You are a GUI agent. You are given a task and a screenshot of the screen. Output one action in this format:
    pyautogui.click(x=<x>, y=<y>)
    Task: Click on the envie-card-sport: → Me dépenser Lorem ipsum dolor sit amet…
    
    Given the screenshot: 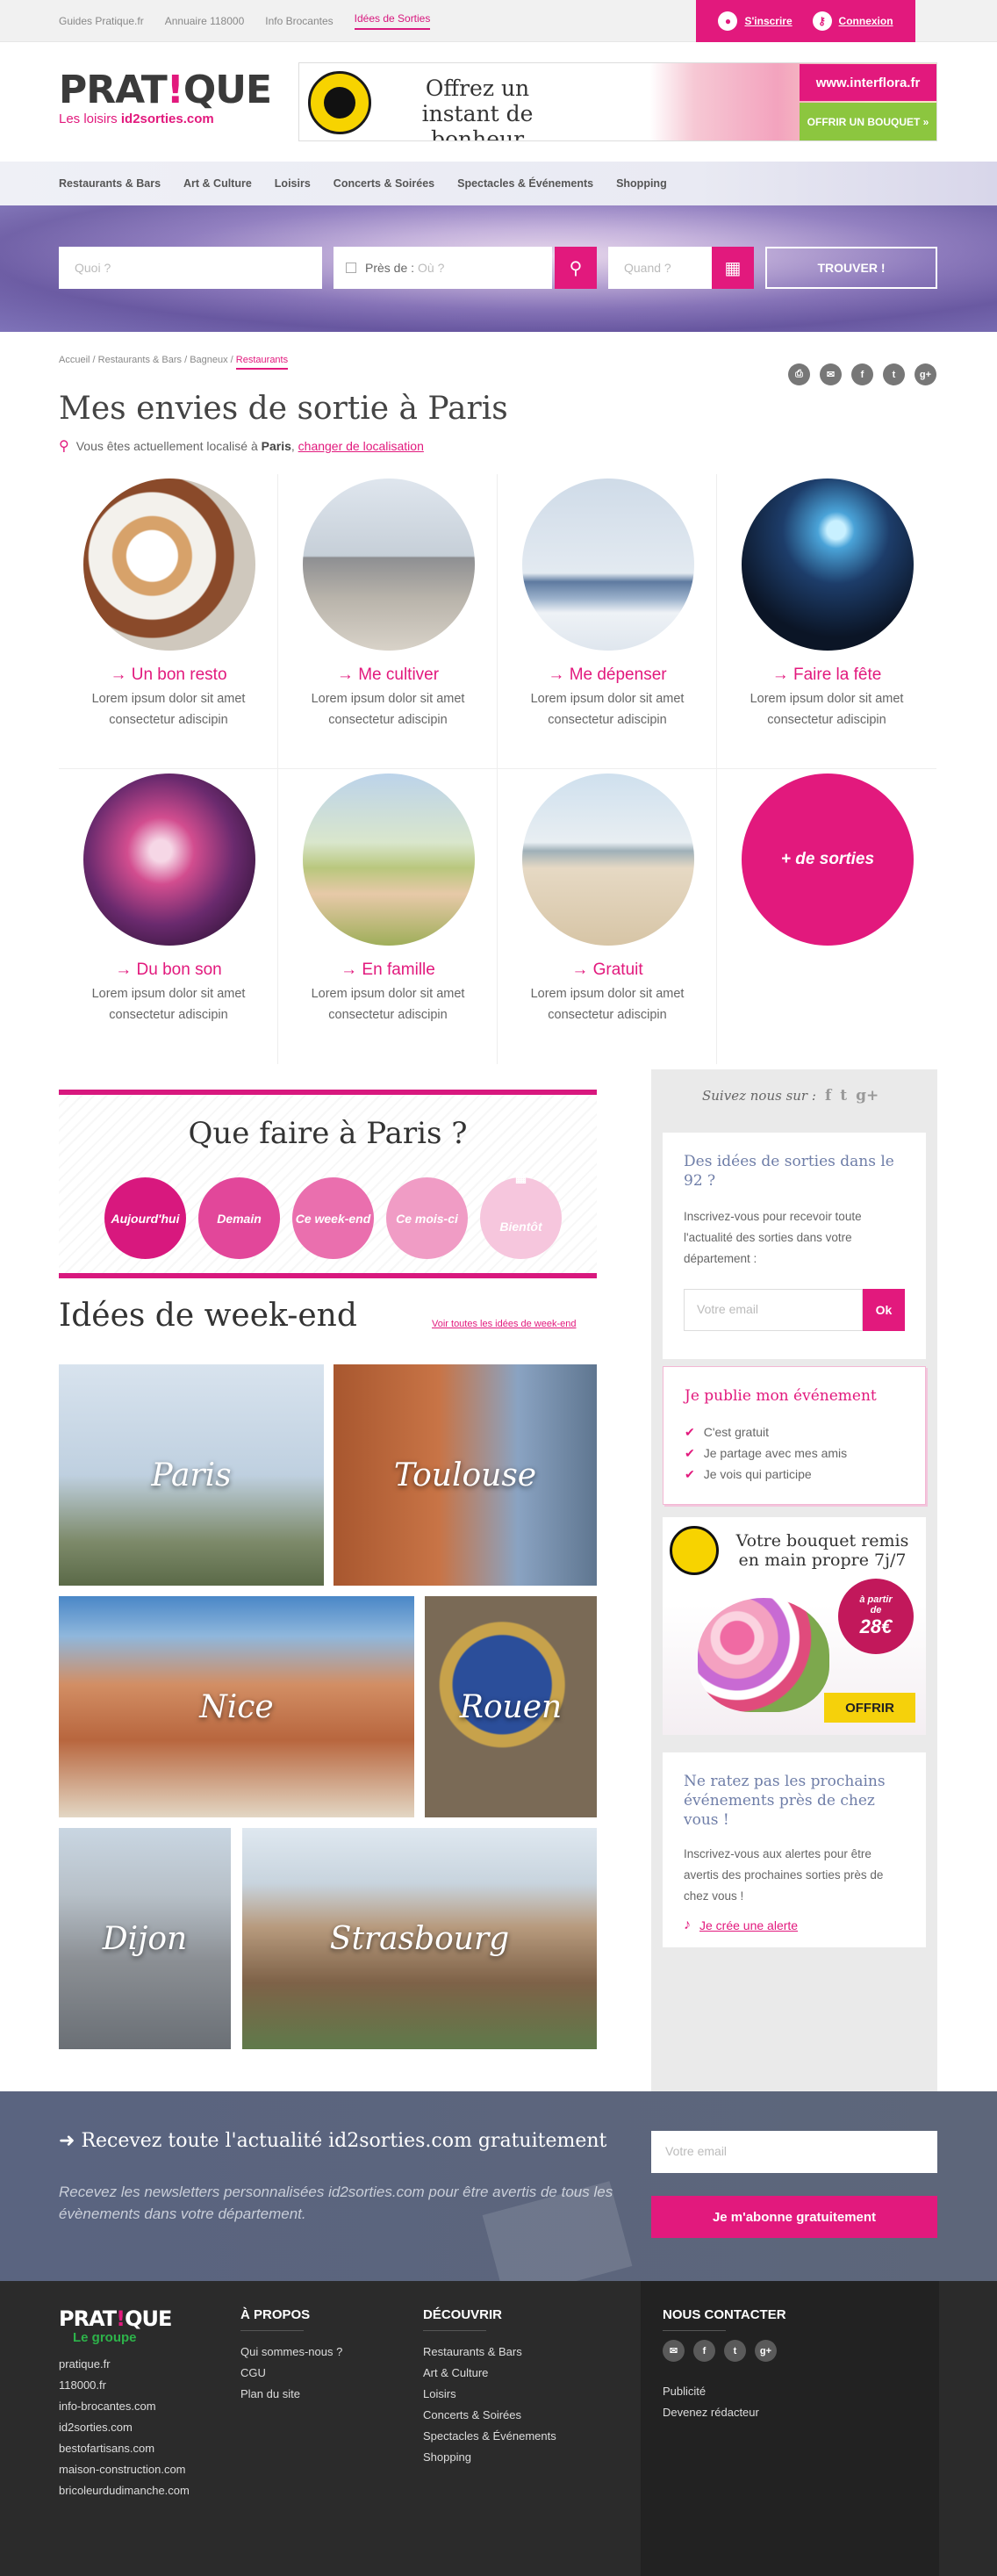 What is the action you would take?
    pyautogui.click(x=607, y=621)
    